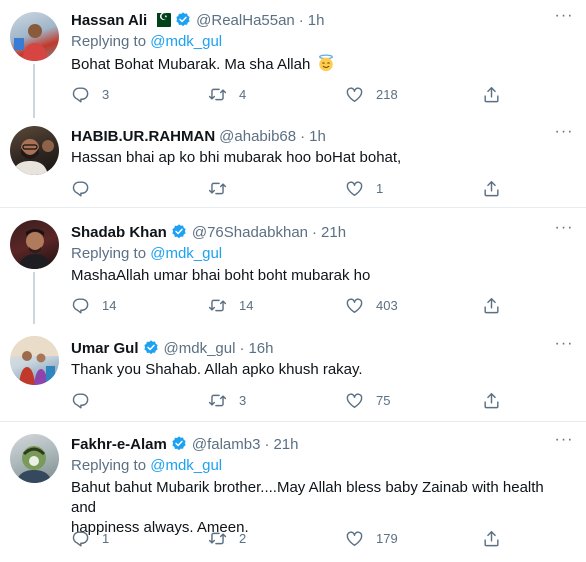  What do you see at coordinates (321, 64) in the screenshot?
I see `tweet-text: Bohat Bohat Mubarak. Ma sha Allah` at bounding box center [321, 64].